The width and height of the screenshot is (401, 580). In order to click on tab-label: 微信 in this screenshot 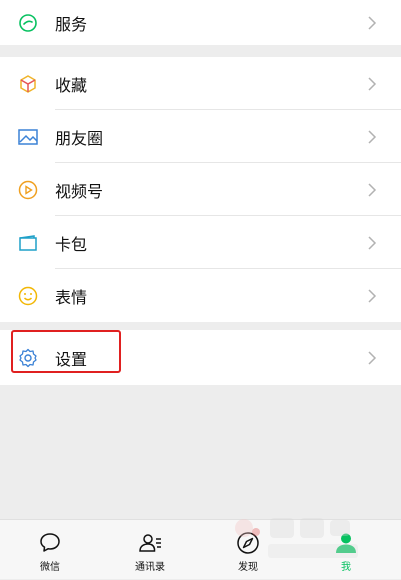, I will do `click(50, 567)`.